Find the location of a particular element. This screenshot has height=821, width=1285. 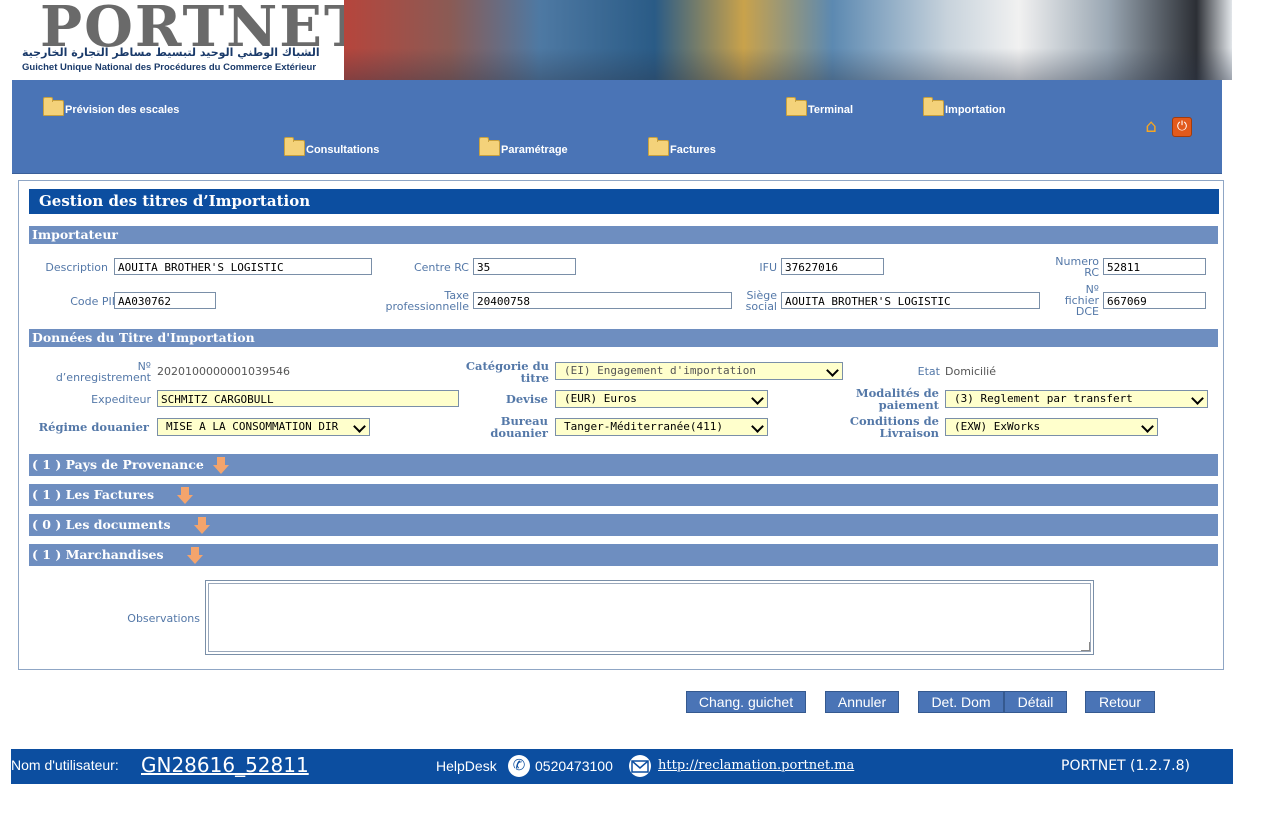

accordion-label: ( 1 ) Marchandises is located at coordinates (98, 554).